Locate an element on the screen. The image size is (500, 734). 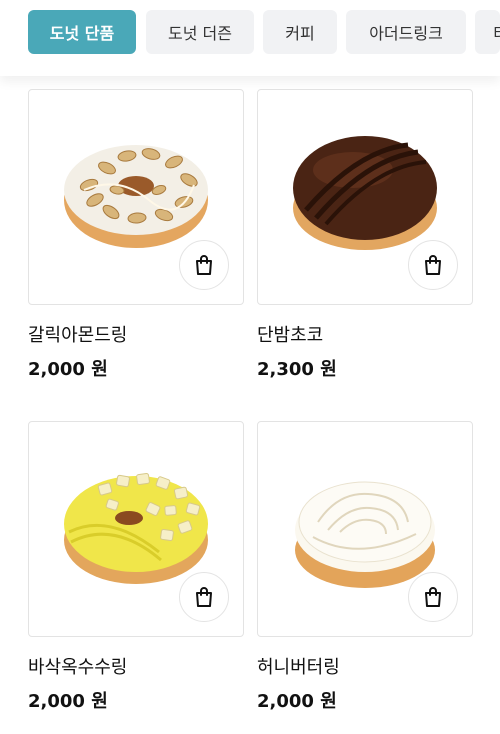
tab-donut-dozen: 도넛 더즌 is located at coordinates (200, 32).